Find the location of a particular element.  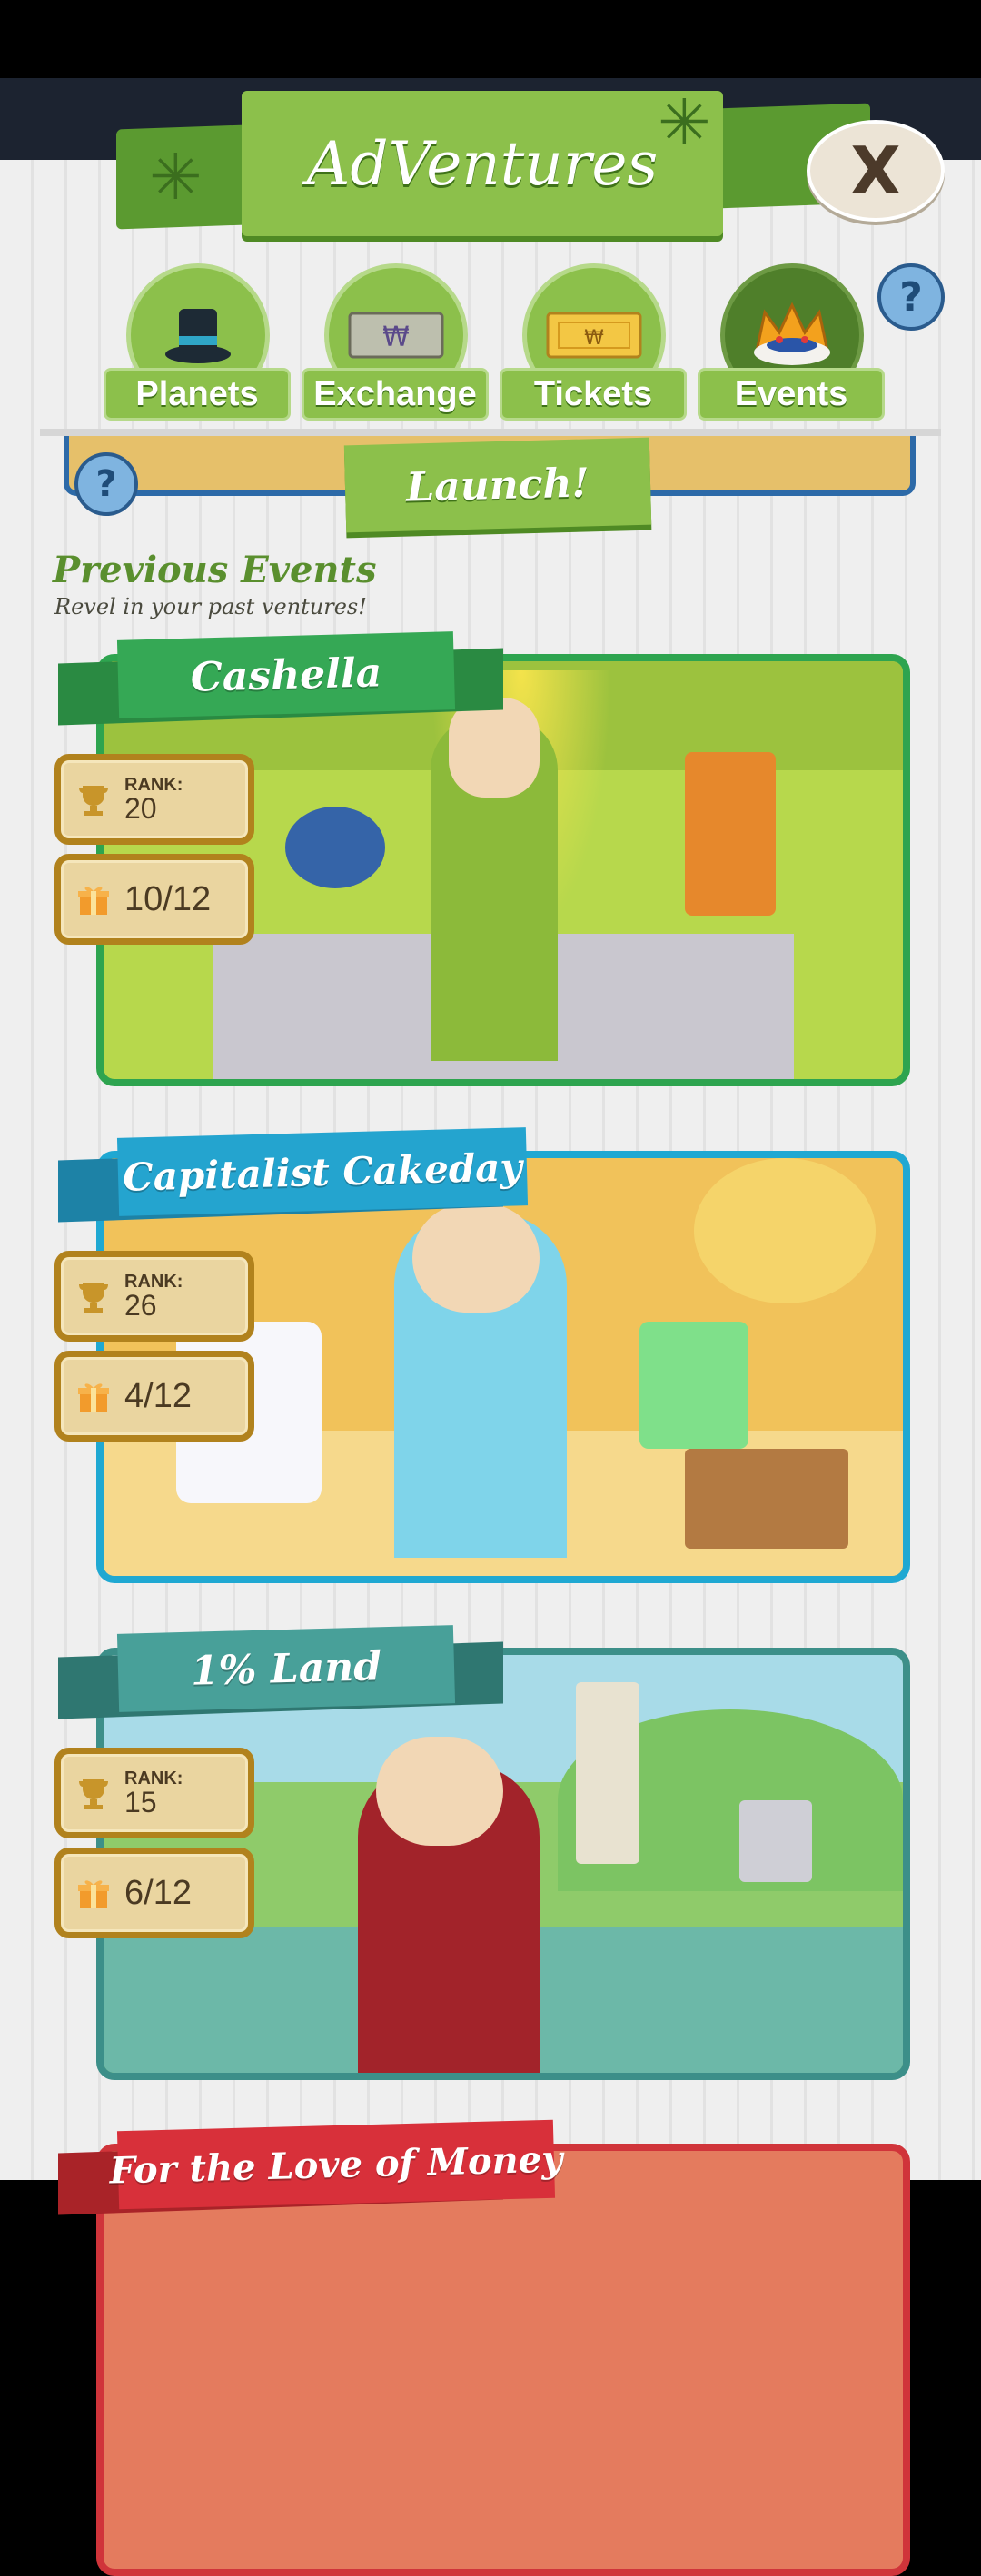

rank-badge: RANK: 15 is located at coordinates (154, 1793).